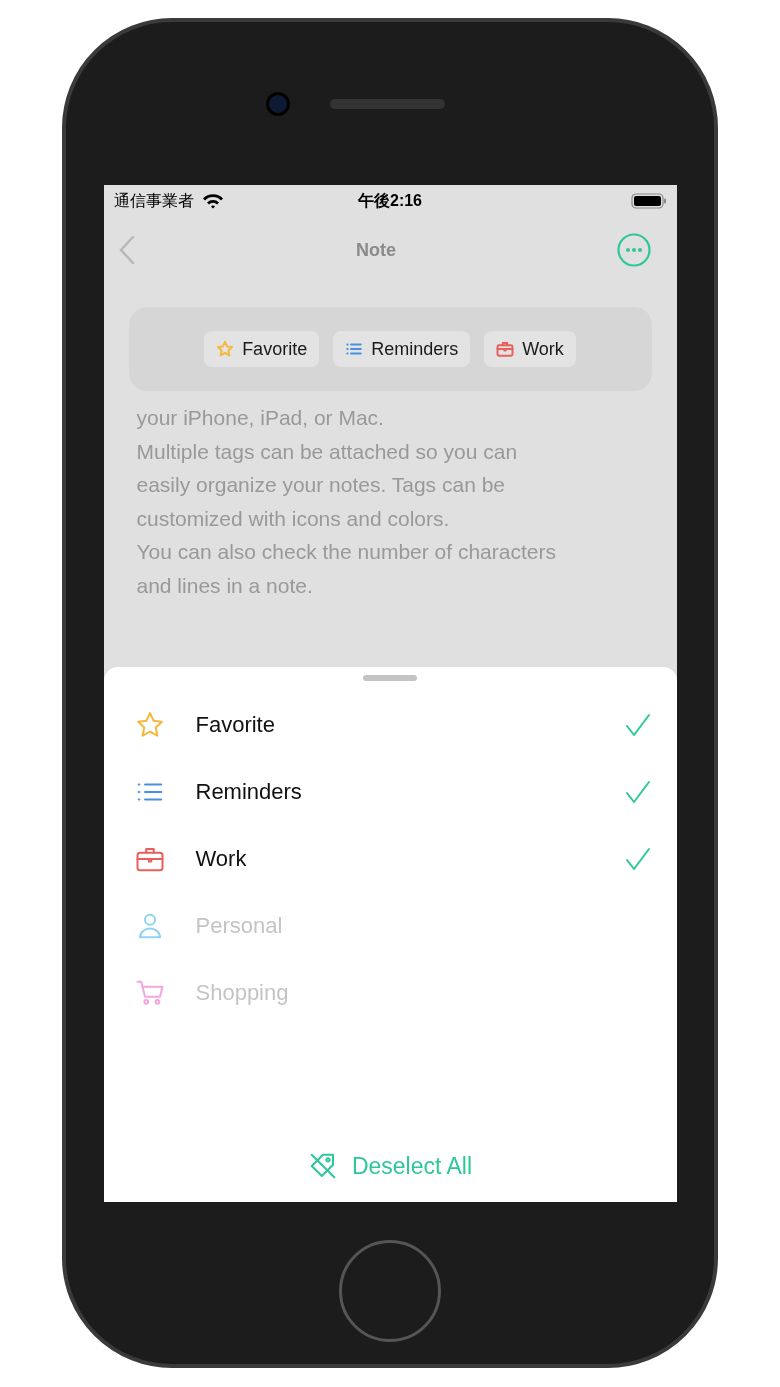 The height and width of the screenshot is (1387, 780). Describe the element at coordinates (633, 250) in the screenshot. I see `more-icon` at that location.